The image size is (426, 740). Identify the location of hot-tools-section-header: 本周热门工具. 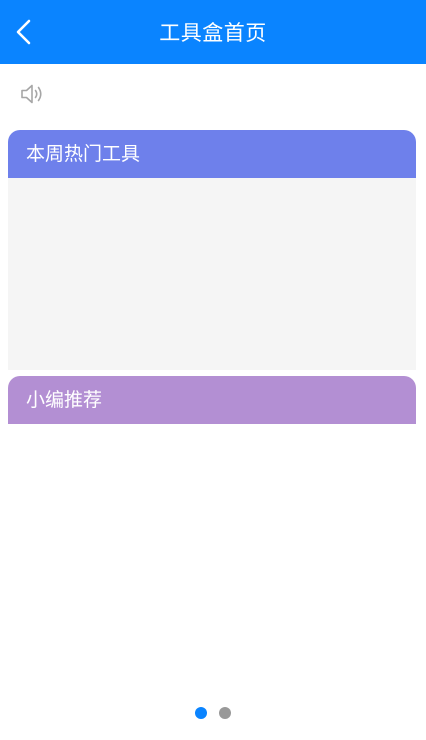
(212, 154).